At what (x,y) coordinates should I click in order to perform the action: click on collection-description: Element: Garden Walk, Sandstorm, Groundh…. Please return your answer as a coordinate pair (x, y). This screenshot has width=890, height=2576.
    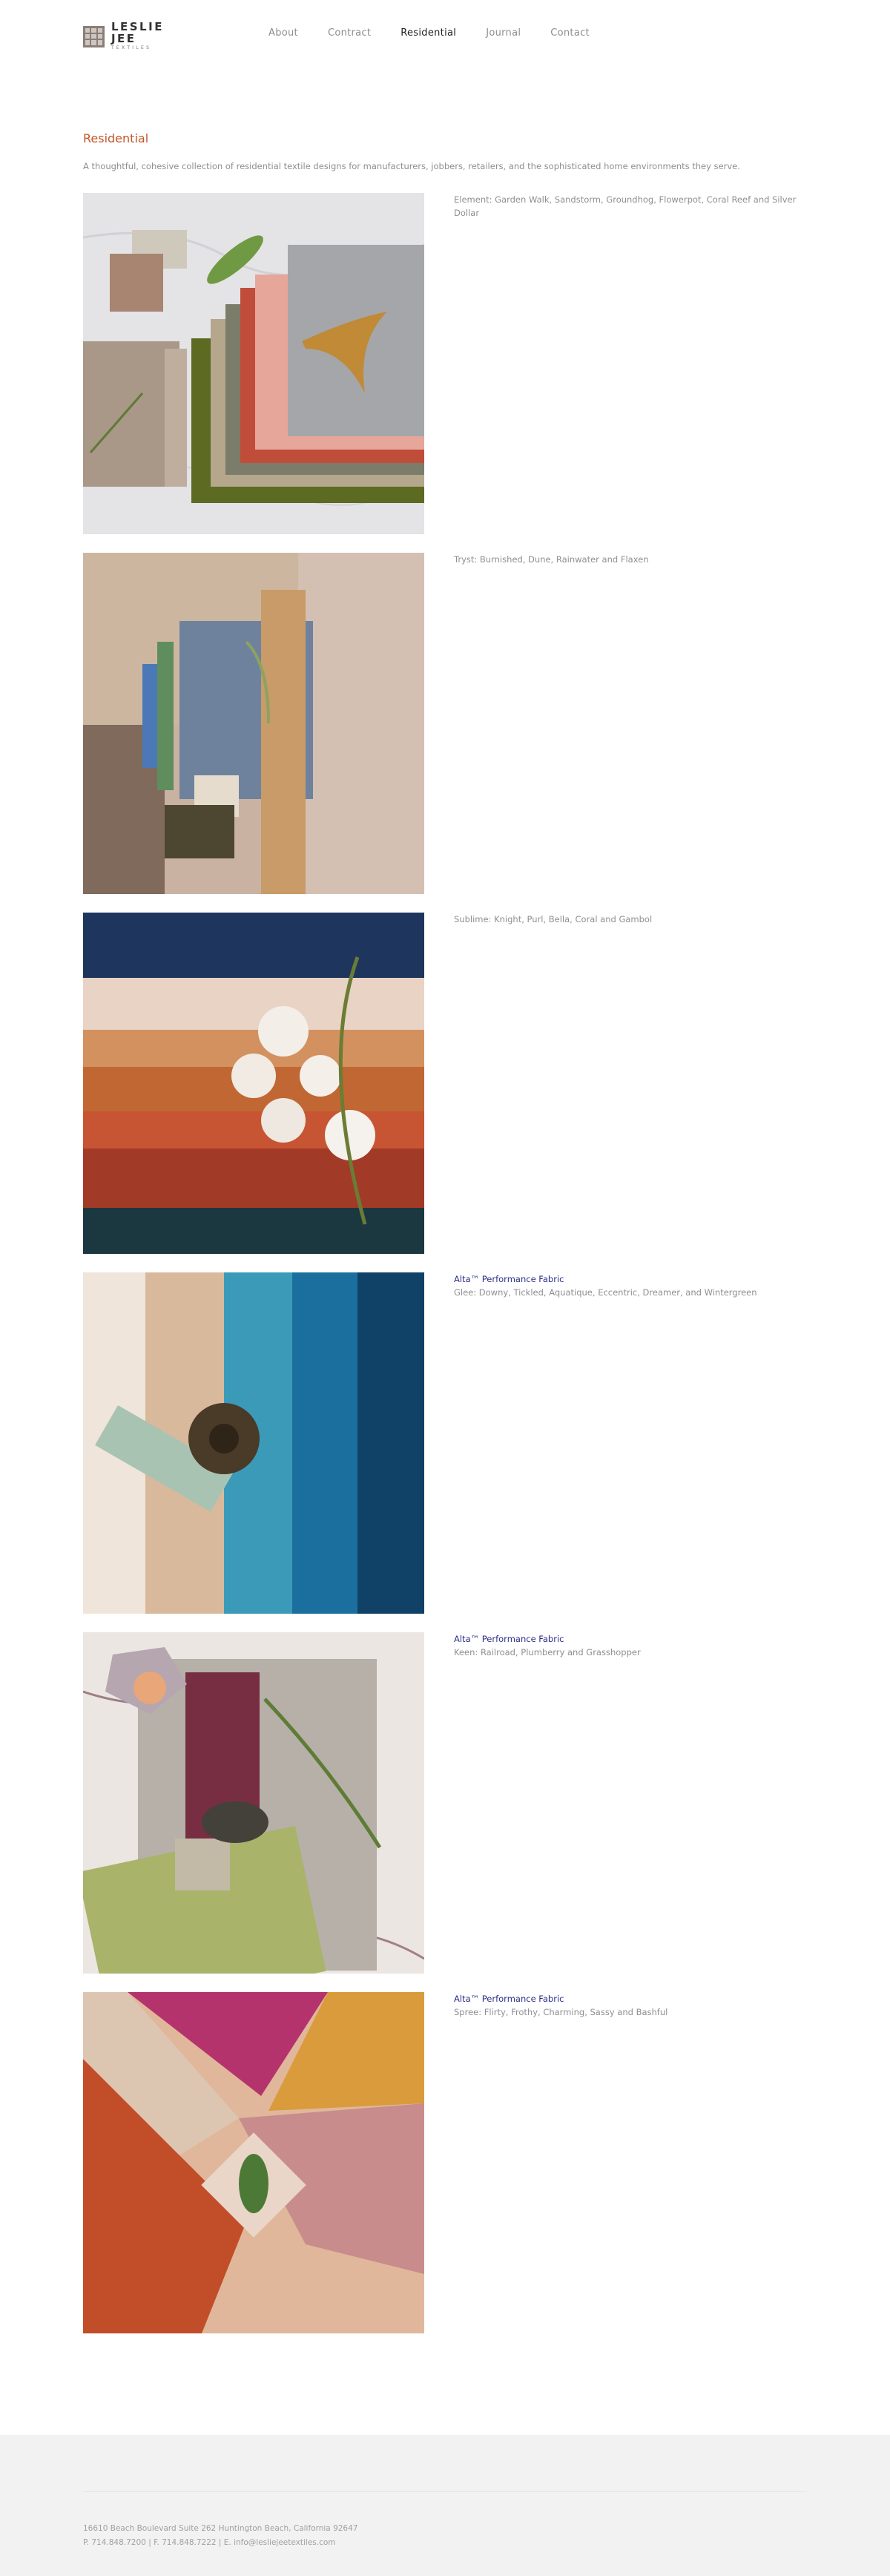
    Looking at the image, I should click on (625, 206).